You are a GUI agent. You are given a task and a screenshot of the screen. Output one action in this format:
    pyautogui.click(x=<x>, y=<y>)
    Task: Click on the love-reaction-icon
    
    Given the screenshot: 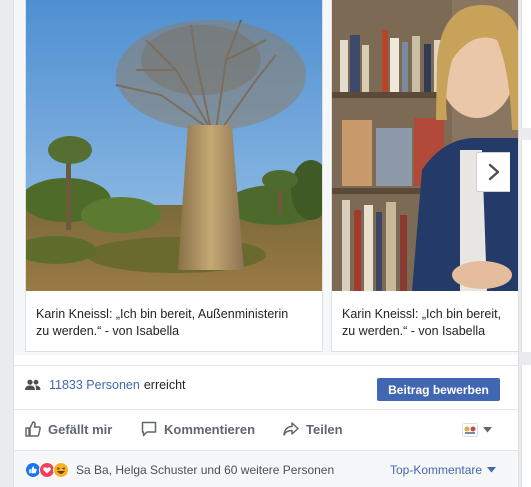 What is the action you would take?
    pyautogui.click(x=47, y=470)
    